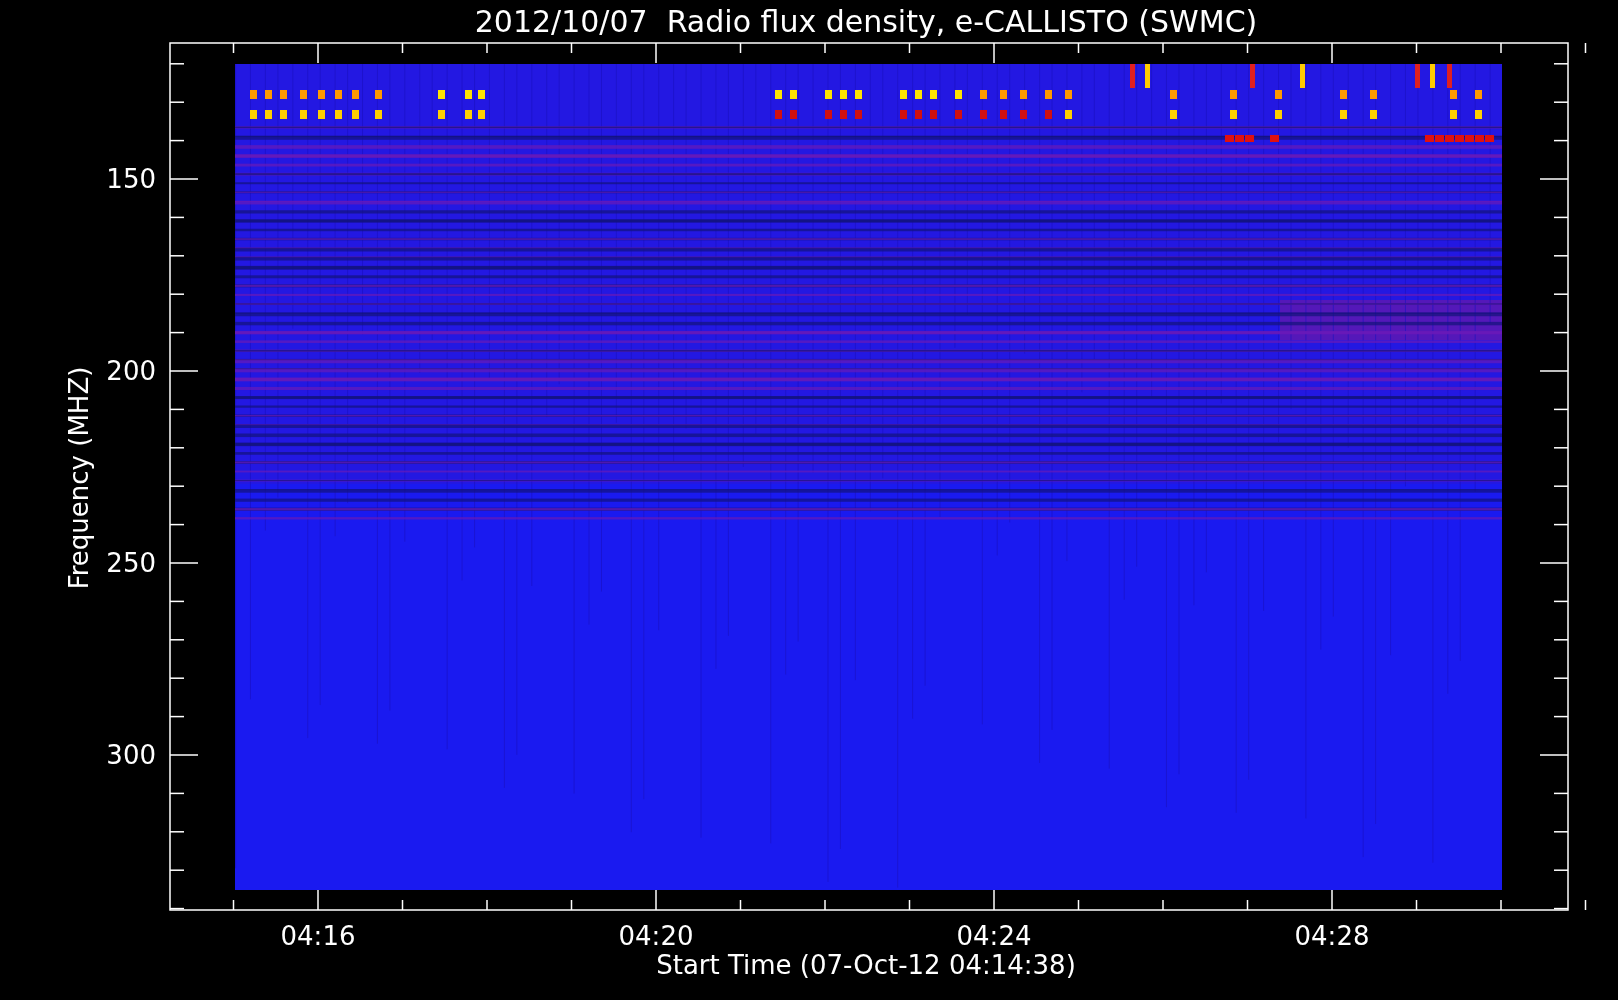 The height and width of the screenshot is (1000, 1618). Describe the element at coordinates (318, 936) in the screenshot. I see `x-tick-label: 04:16` at that location.